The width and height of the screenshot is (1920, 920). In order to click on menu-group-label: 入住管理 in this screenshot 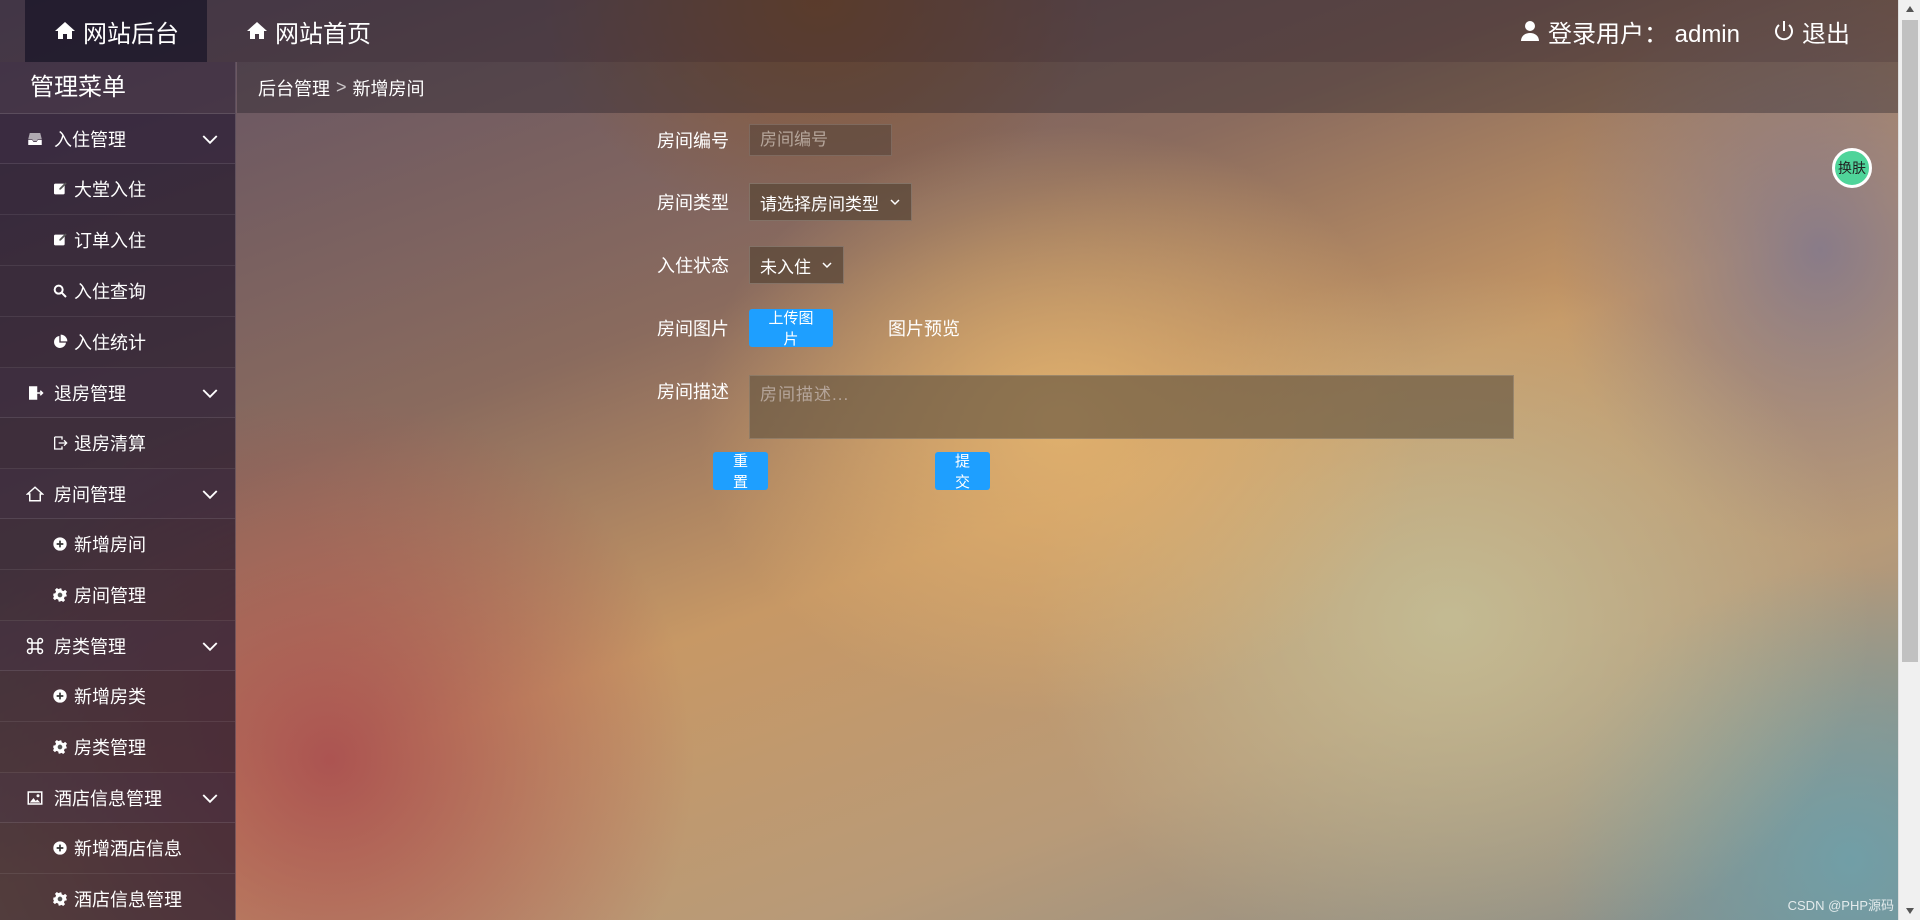, I will do `click(90, 139)`.